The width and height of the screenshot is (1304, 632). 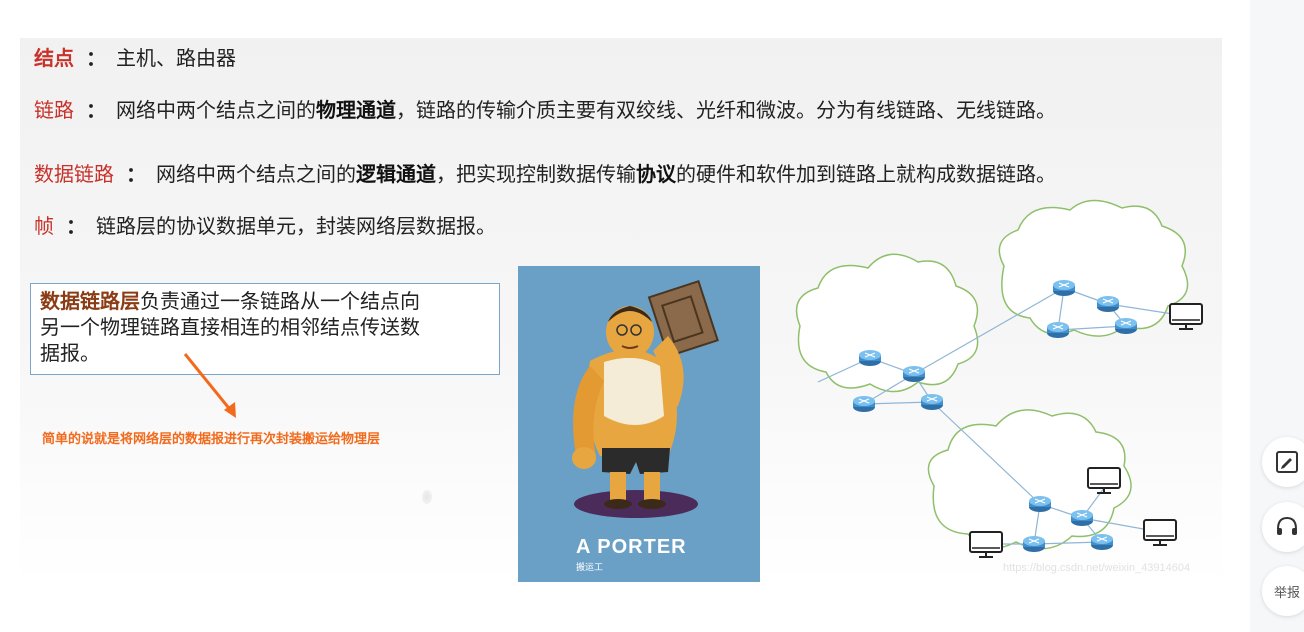 What do you see at coordinates (211, 438) in the screenshot?
I see `summary-note: 简单的说就是将网络层的数据报进行再次封装搬运给物理层` at bounding box center [211, 438].